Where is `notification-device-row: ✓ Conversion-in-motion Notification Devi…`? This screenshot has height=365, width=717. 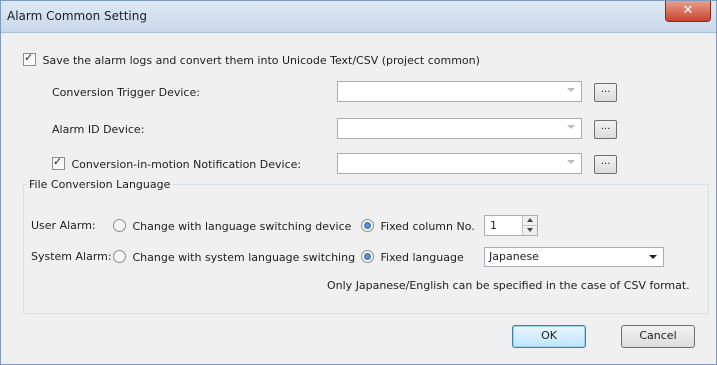 notification-device-row: ✓ Conversion-in-motion Notification Devi… is located at coordinates (177, 163).